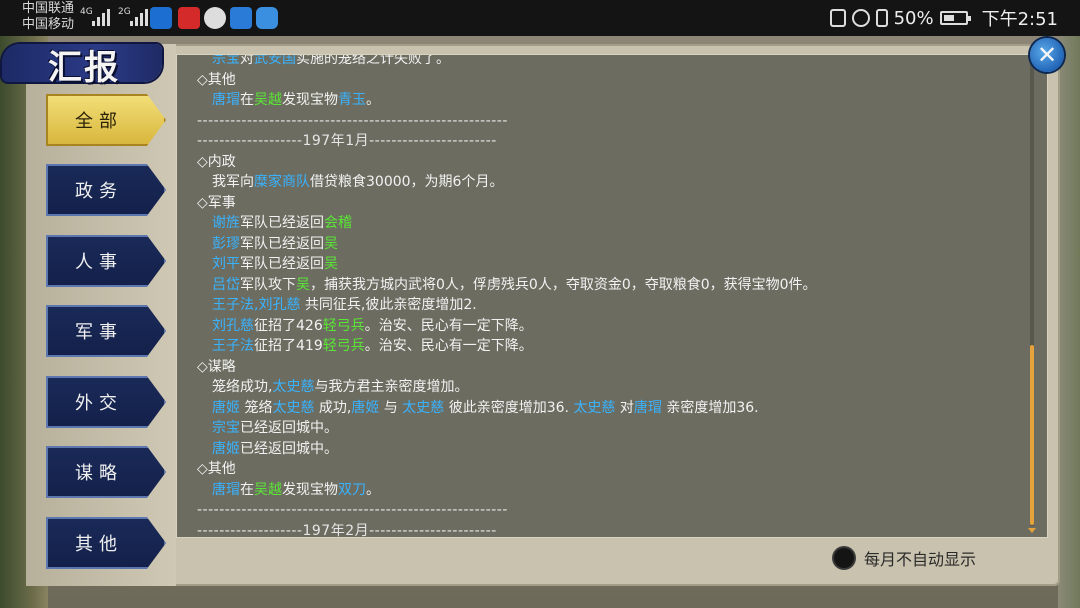 The image size is (1080, 608). I want to click on log-line-return: 刘平军队已经返回吴, so click(275, 264).